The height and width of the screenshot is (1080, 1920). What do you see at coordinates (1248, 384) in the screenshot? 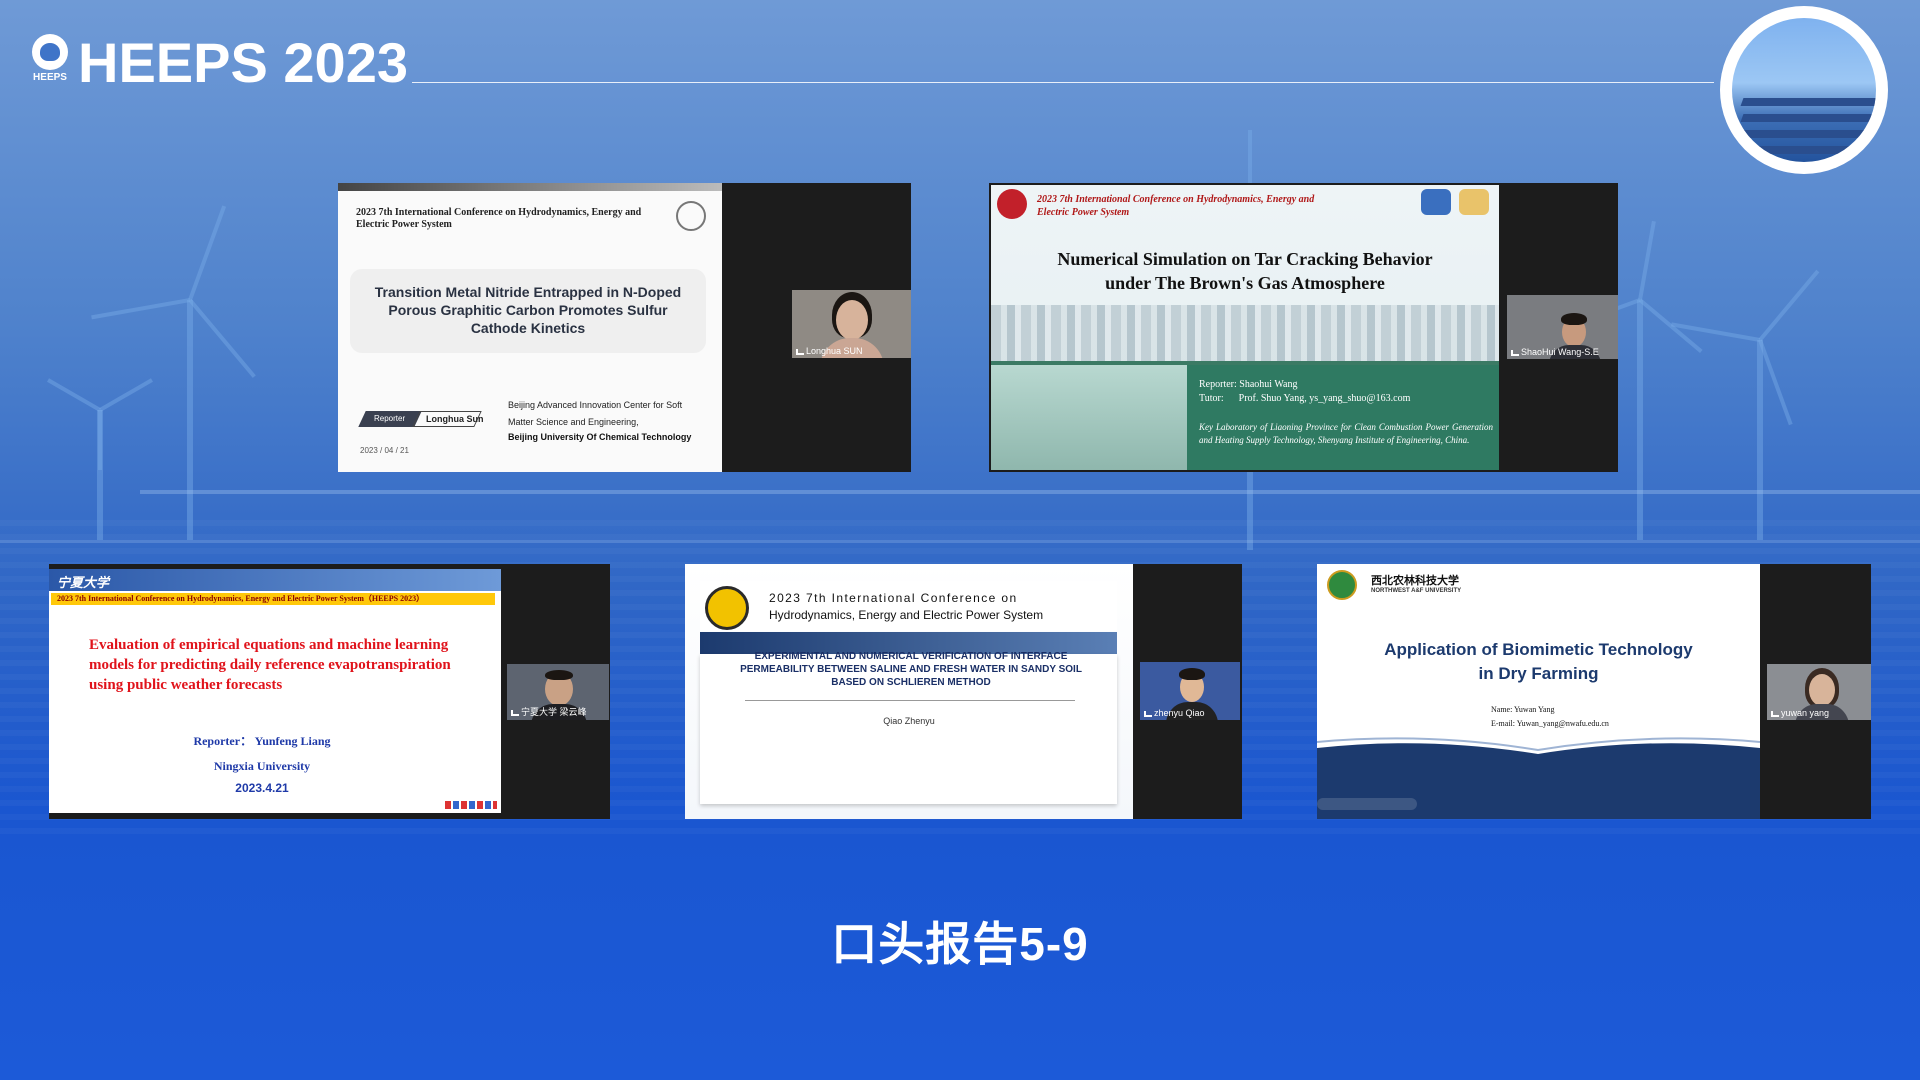
I see `reporter-line: Reporter: Shaohui Wang` at bounding box center [1248, 384].